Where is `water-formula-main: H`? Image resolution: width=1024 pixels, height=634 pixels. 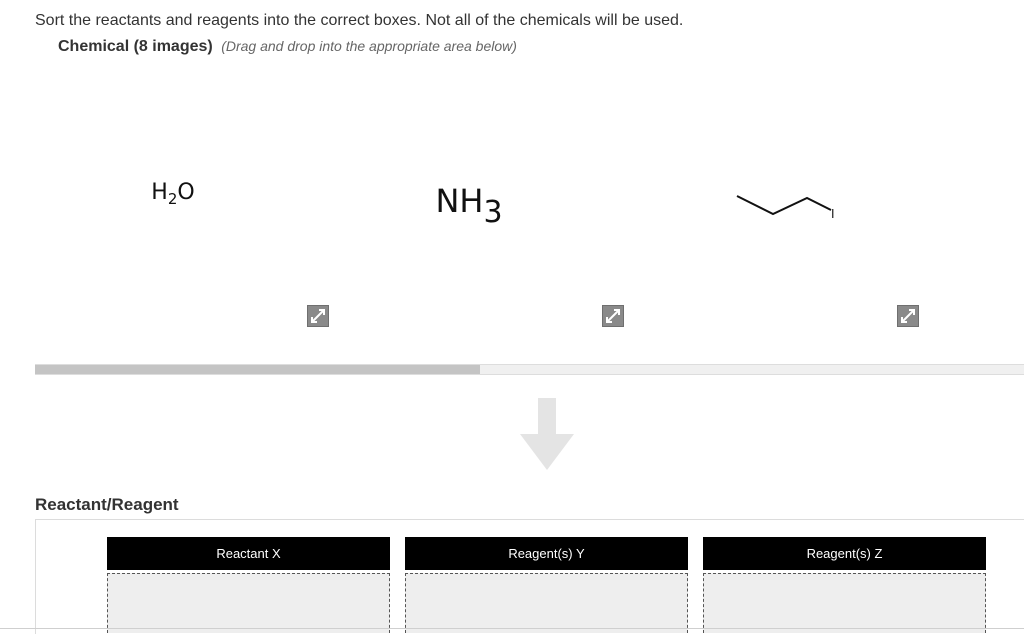
water-formula-main: H is located at coordinates (159, 192).